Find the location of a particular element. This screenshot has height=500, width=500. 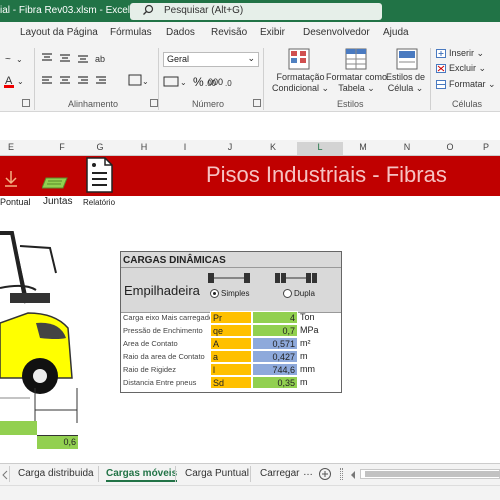

tab-layout: Layout da Página is located at coordinates (59, 32).